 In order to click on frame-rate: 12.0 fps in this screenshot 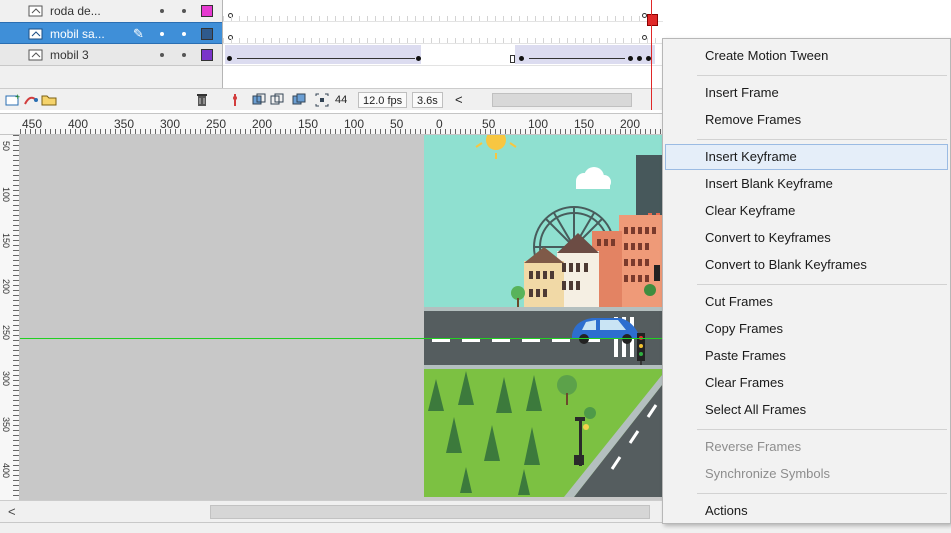, I will do `click(383, 100)`.